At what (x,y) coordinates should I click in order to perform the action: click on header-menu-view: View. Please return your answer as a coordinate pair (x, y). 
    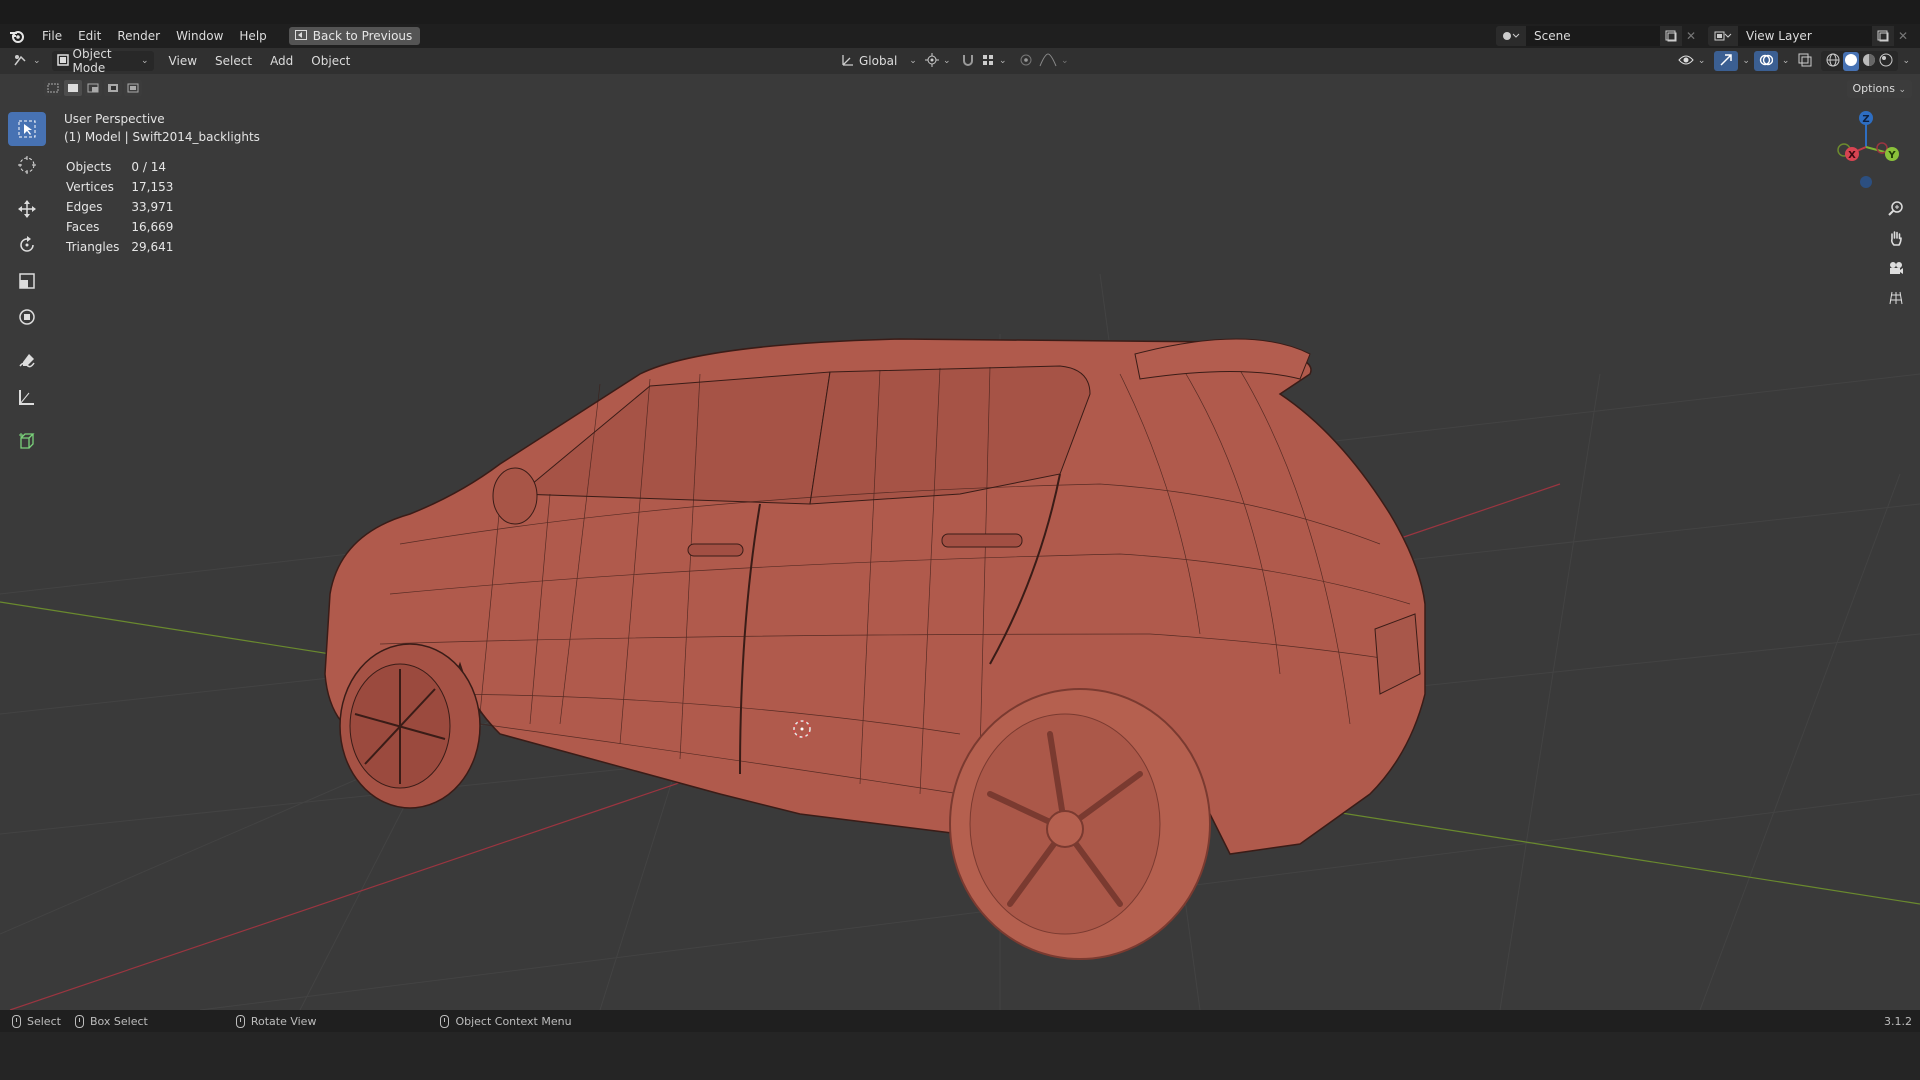
    Looking at the image, I should click on (183, 61).